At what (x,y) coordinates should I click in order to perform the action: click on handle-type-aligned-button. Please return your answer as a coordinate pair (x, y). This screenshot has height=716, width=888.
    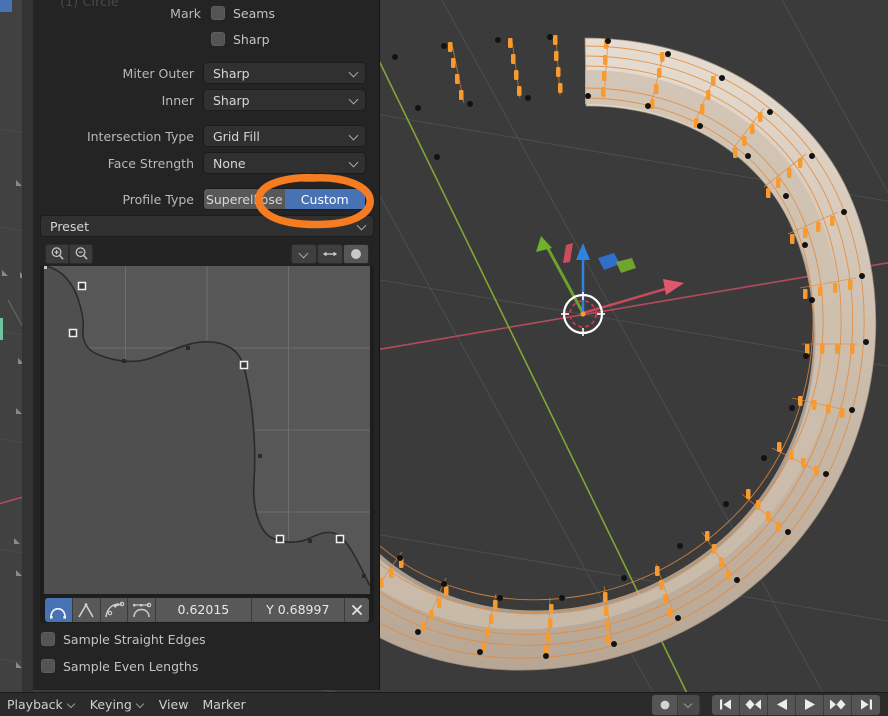
    Looking at the image, I should click on (114, 609).